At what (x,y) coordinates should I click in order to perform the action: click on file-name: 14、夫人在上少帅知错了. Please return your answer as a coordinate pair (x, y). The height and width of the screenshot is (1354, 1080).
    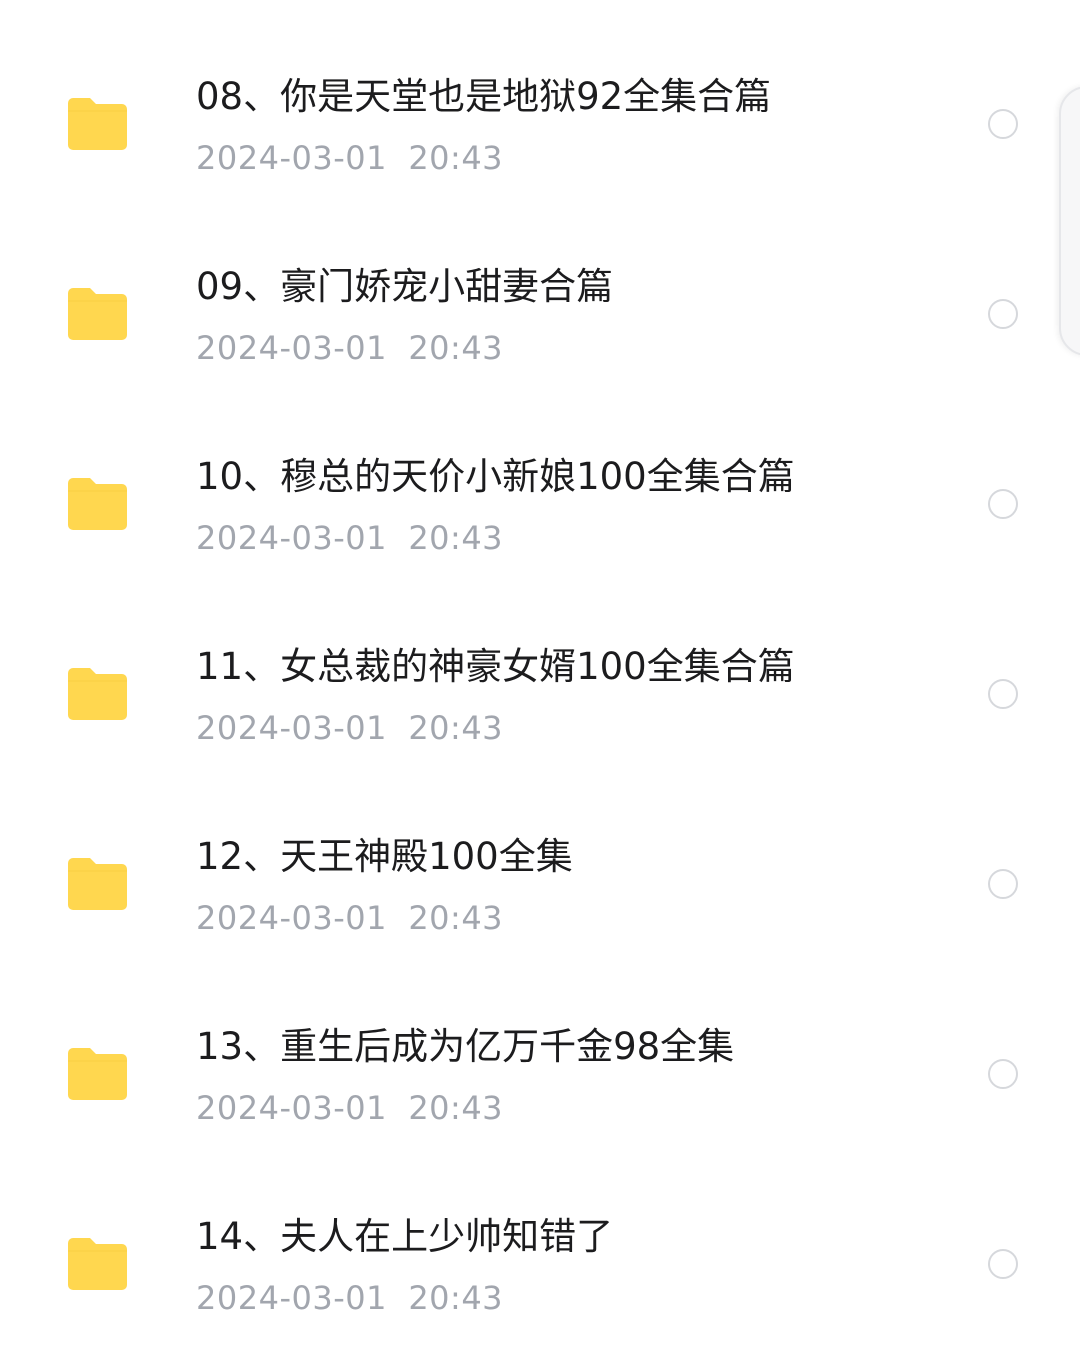
    Looking at the image, I should click on (405, 1236).